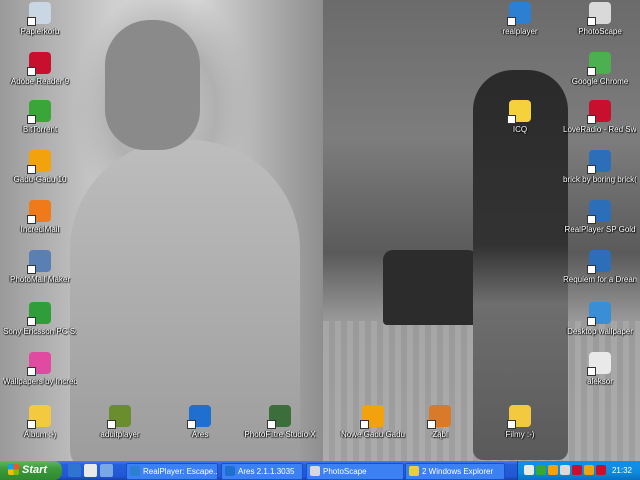 Image resolution: width=640 pixels, height=480 pixels. What do you see at coordinates (439, 417) in the screenshot?
I see `orb-icon` at bounding box center [439, 417].